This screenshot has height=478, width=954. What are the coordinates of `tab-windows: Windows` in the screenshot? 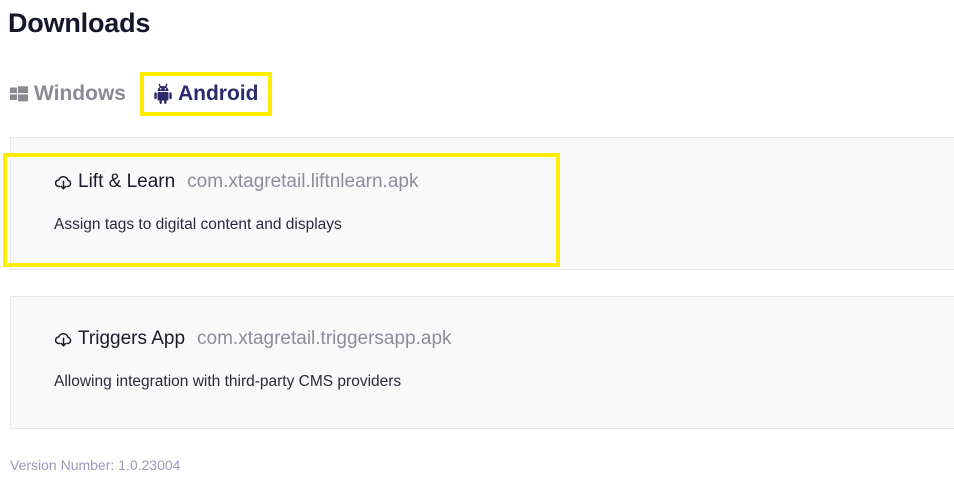 It's located at (68, 94).